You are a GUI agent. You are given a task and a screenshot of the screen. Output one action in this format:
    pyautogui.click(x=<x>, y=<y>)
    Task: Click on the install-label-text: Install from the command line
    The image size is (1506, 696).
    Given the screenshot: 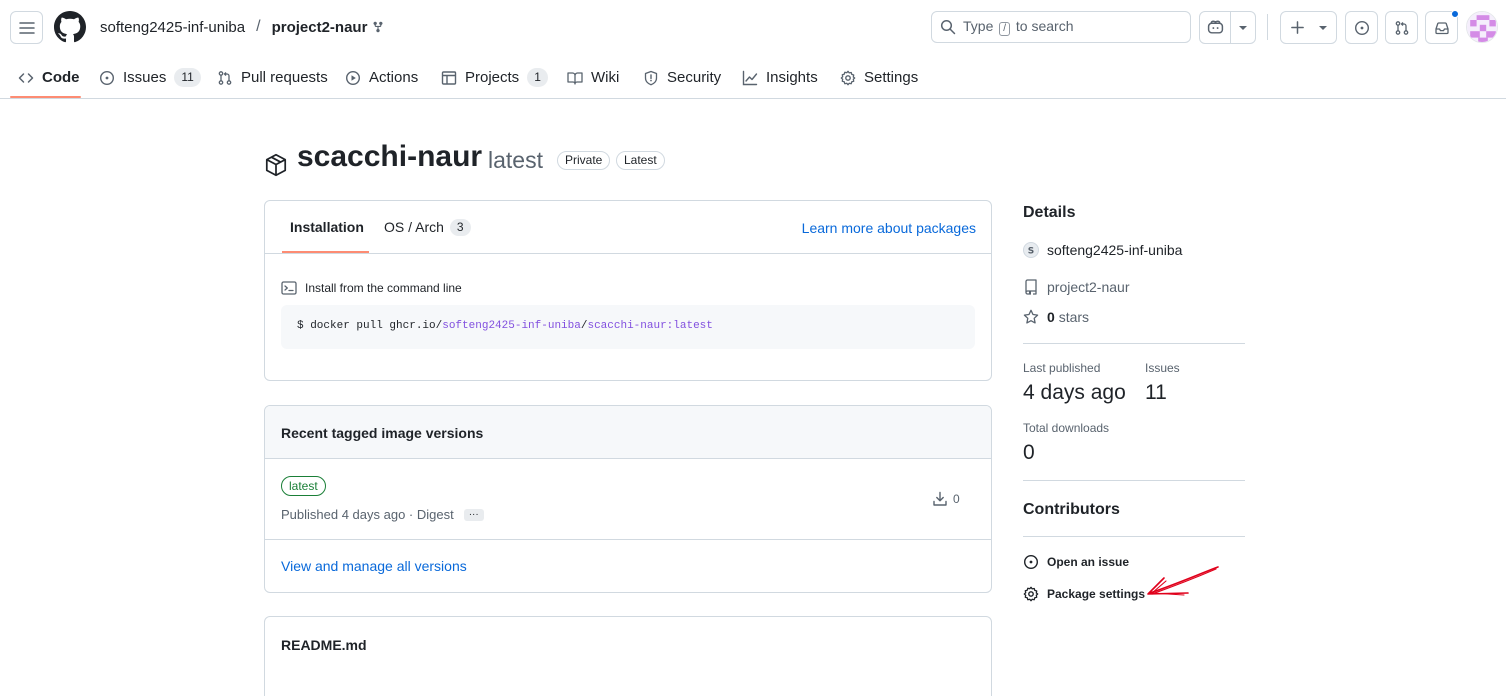 What is the action you would take?
    pyautogui.click(x=383, y=288)
    